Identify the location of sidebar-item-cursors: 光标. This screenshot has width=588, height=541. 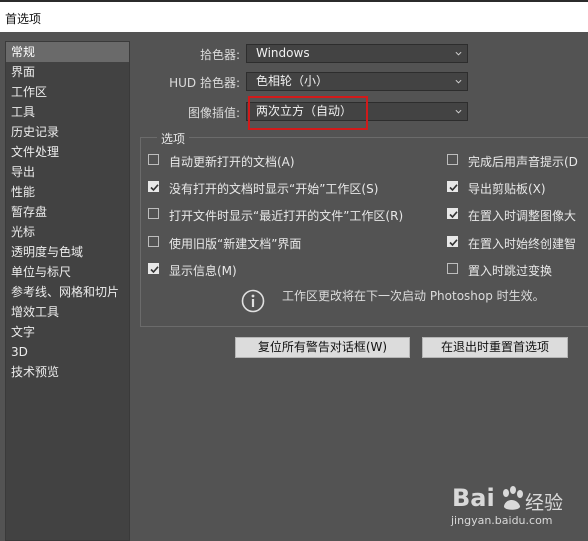
(67, 232).